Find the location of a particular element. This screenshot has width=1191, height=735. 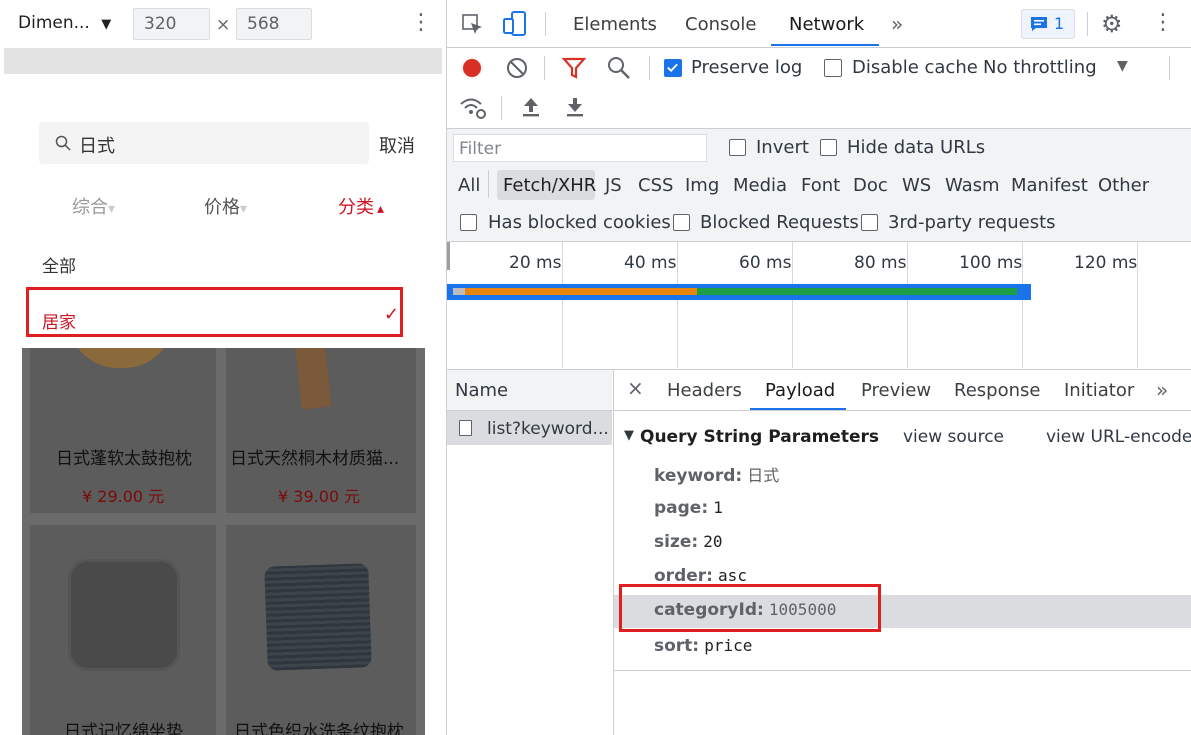

request-timing-bar is located at coordinates (739, 292).